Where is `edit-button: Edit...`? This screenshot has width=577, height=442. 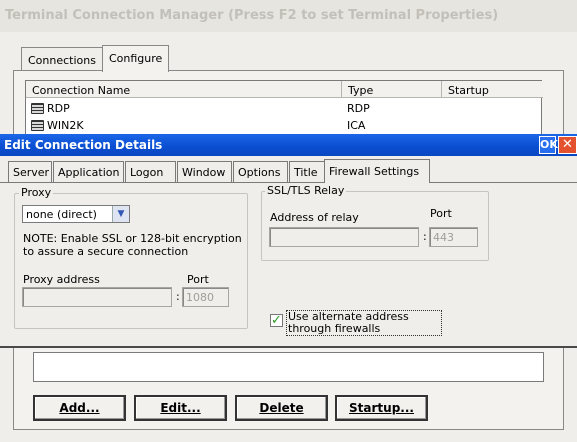
edit-button: Edit... is located at coordinates (180, 408).